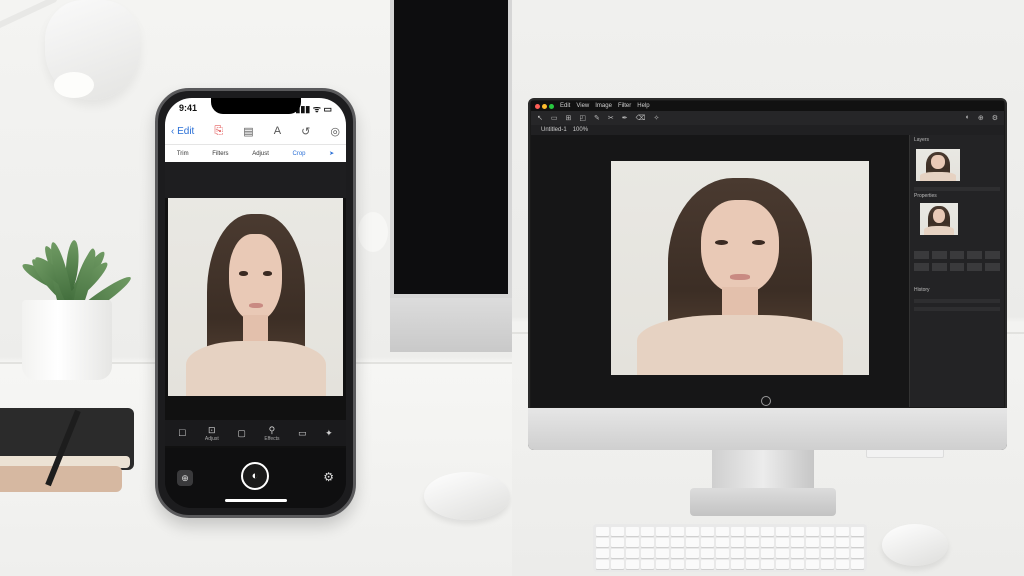 This screenshot has height=576, width=1024. I want to click on menu-help: Help, so click(643, 106).